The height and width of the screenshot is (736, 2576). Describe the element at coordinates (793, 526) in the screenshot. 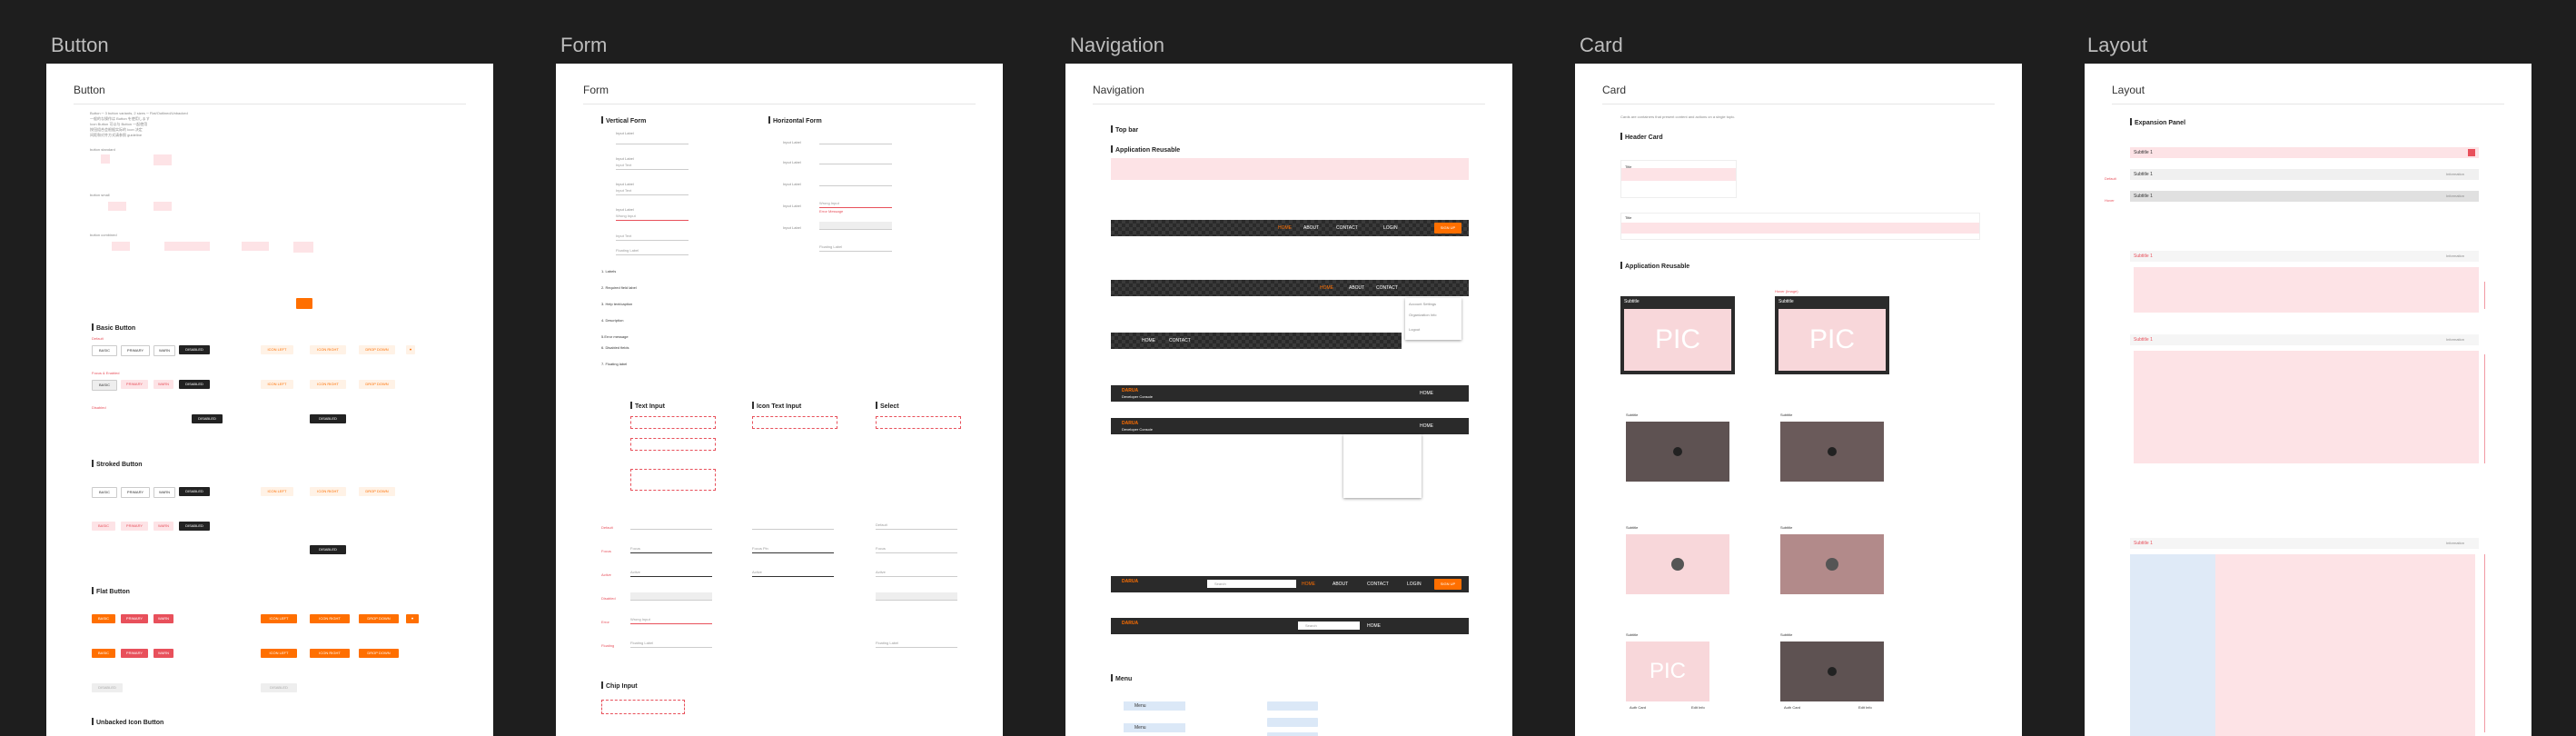

I see `icon-input-default` at that location.